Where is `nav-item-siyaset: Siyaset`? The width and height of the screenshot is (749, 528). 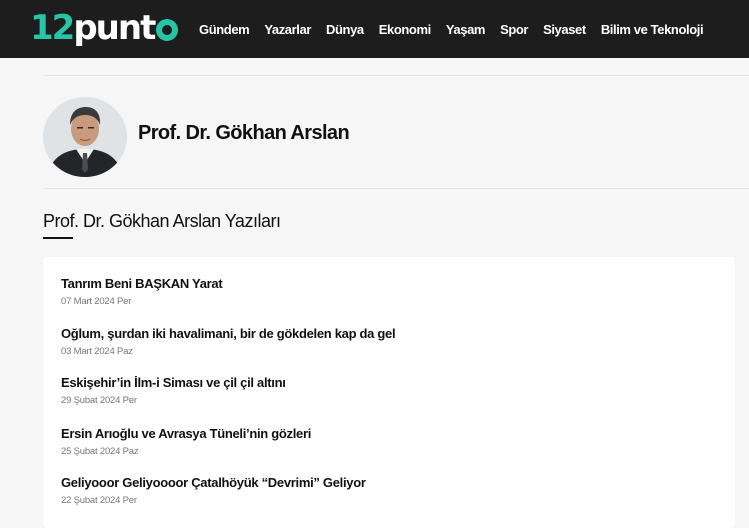 nav-item-siyaset: Siyaset is located at coordinates (564, 29).